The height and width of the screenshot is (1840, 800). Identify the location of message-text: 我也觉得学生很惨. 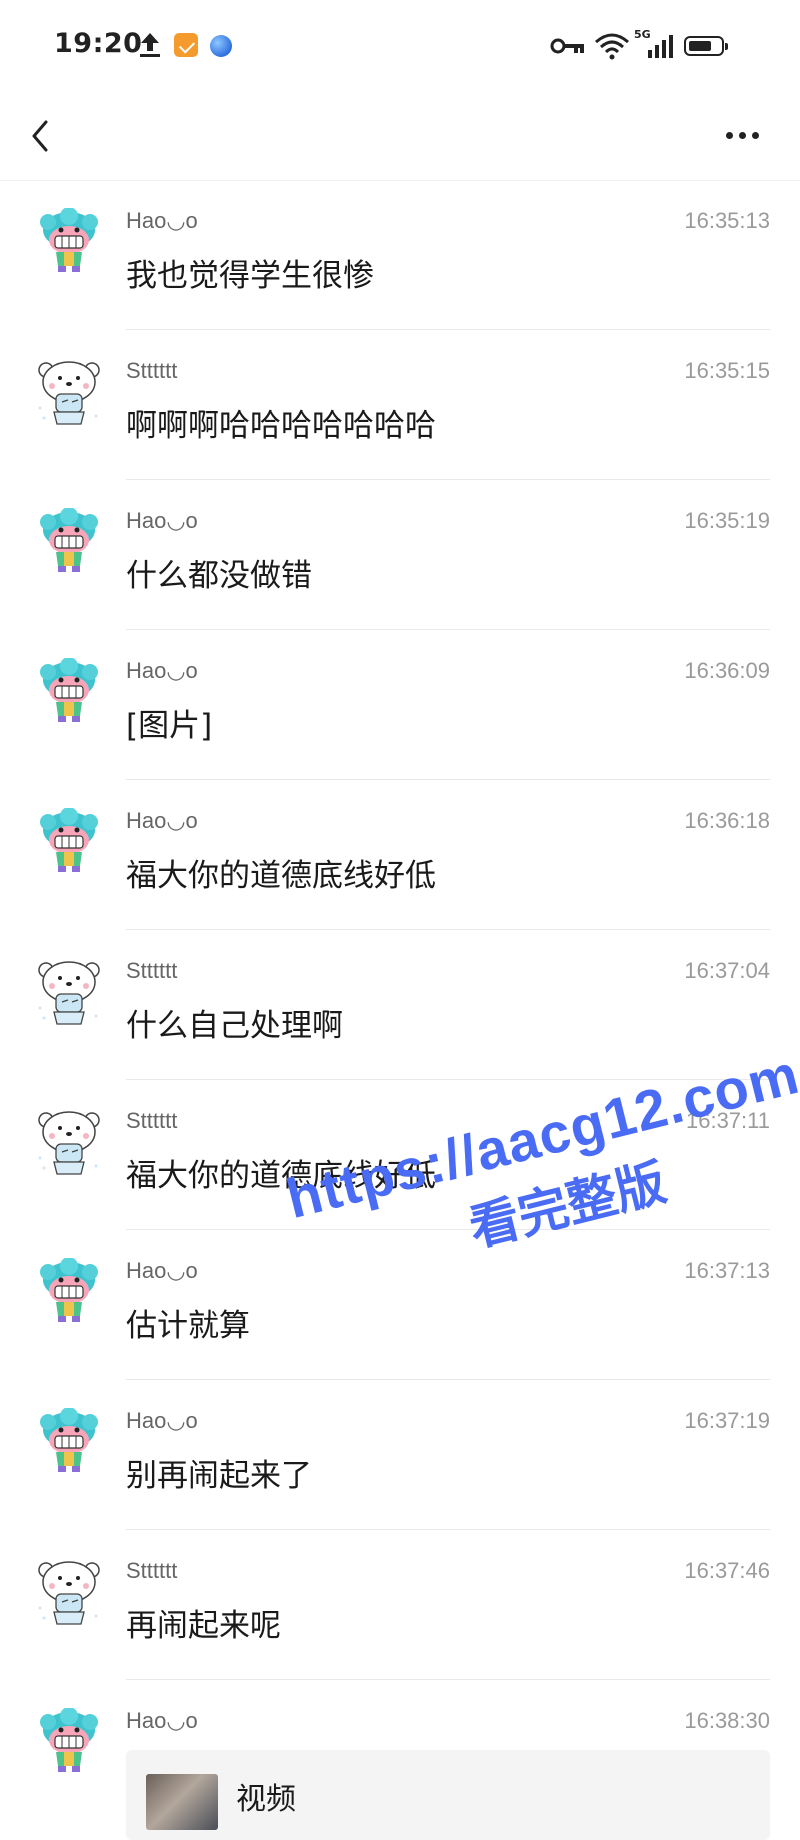
(250, 276).